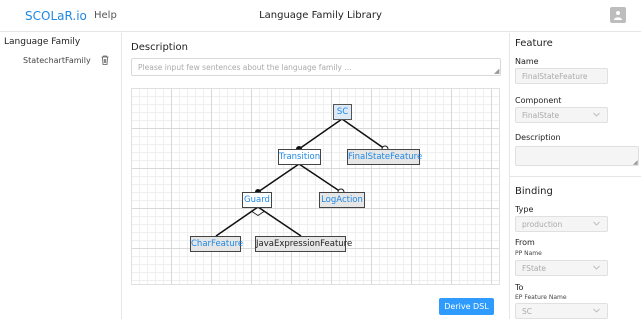 The image size is (641, 319). What do you see at coordinates (466, 306) in the screenshot?
I see `derive-dsl-button: Derive DSL` at bounding box center [466, 306].